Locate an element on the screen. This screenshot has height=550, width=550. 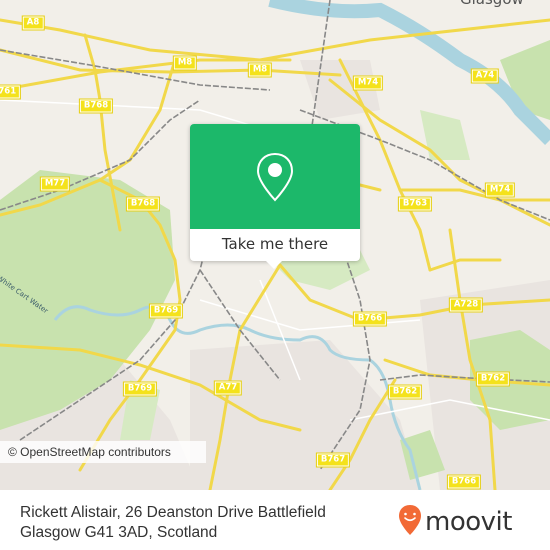
road-shield-b766-north: B766 is located at coordinates (370, 319).